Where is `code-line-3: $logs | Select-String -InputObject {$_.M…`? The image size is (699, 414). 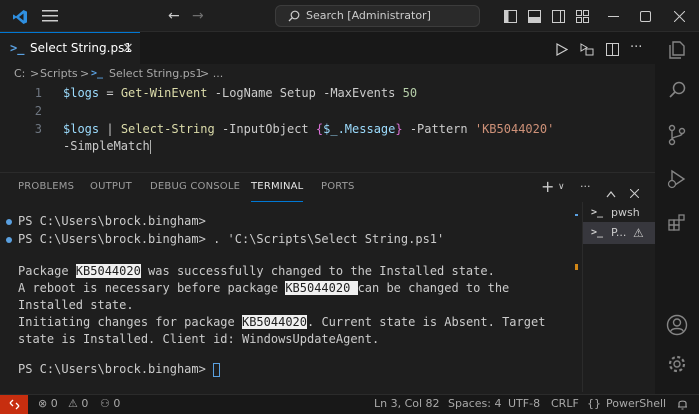
code-line-3: $logs | Select-String -InputObject {$_.M… is located at coordinates (308, 129).